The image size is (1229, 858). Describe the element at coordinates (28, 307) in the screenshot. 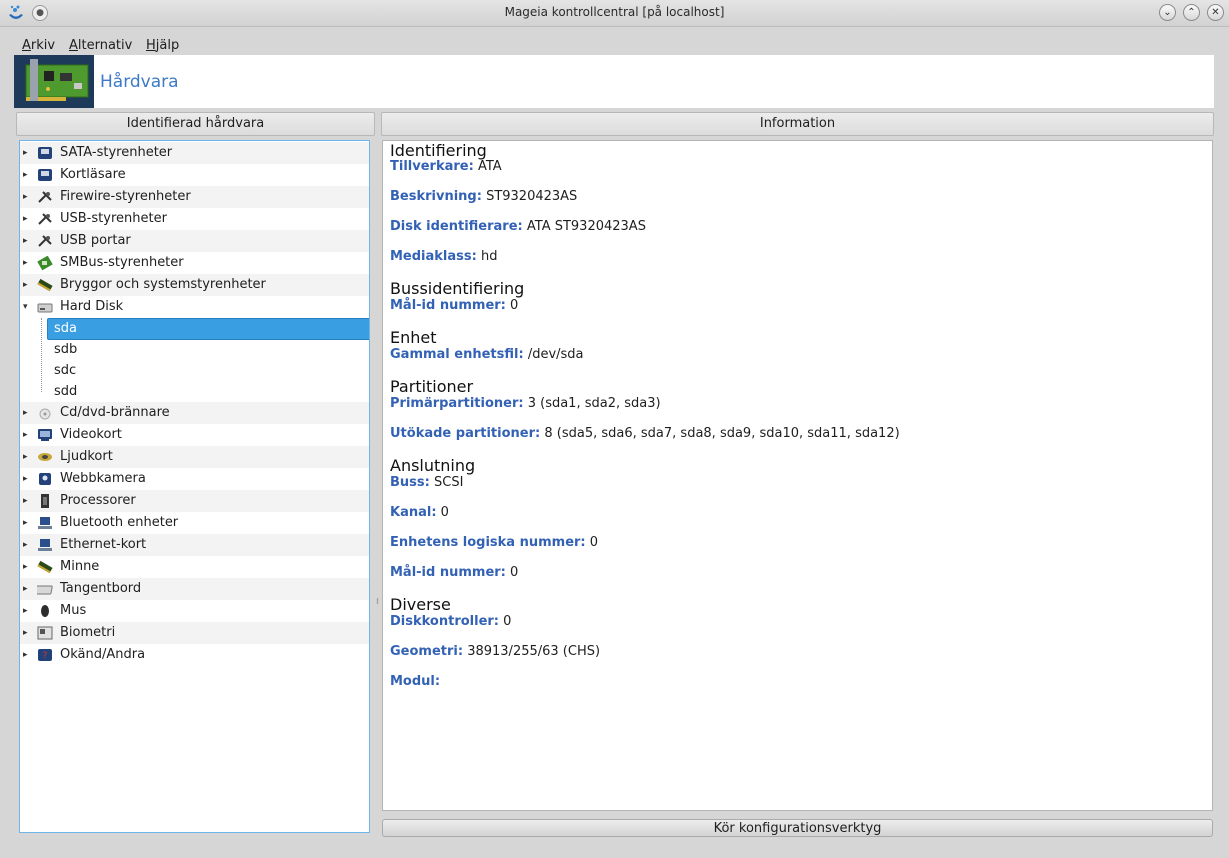

I see `collapse-arrow-icon: ▾` at that location.